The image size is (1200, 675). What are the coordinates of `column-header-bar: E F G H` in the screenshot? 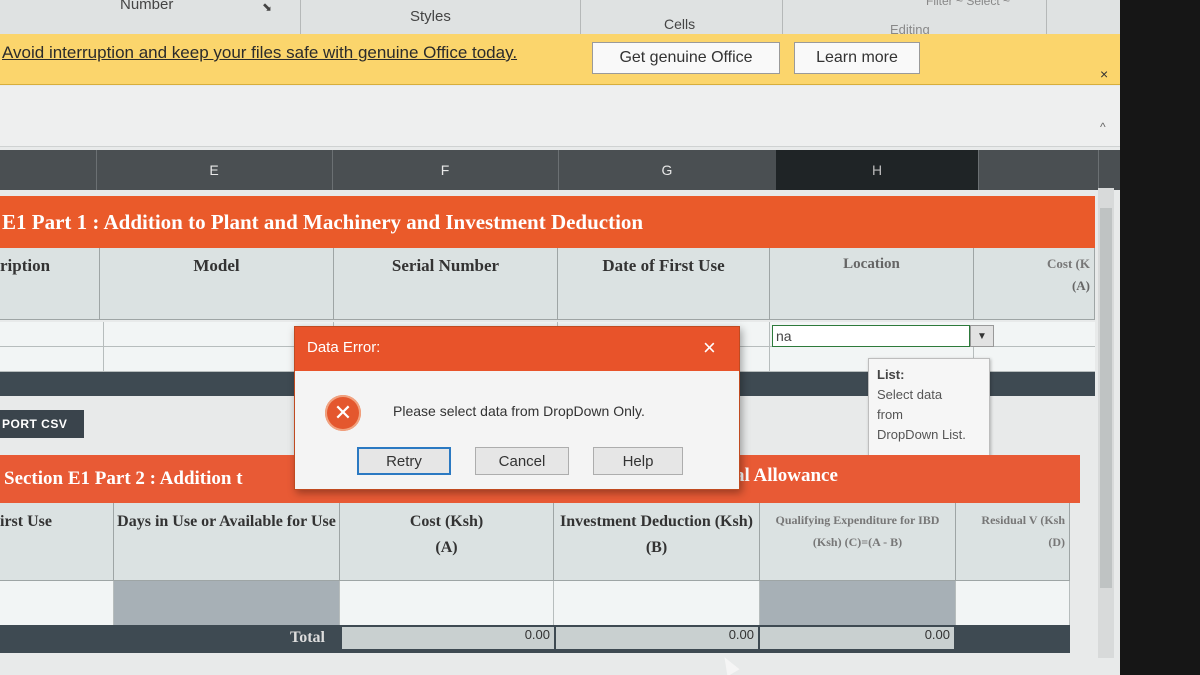 It's located at (560, 170).